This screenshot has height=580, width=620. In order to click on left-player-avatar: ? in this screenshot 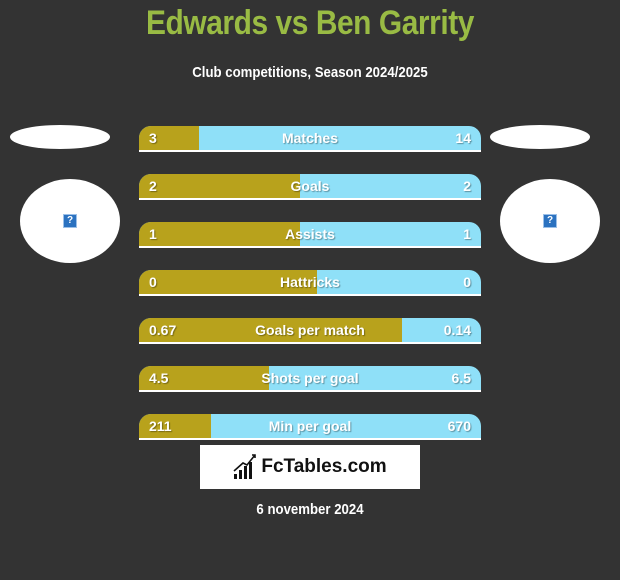, I will do `click(70, 221)`.